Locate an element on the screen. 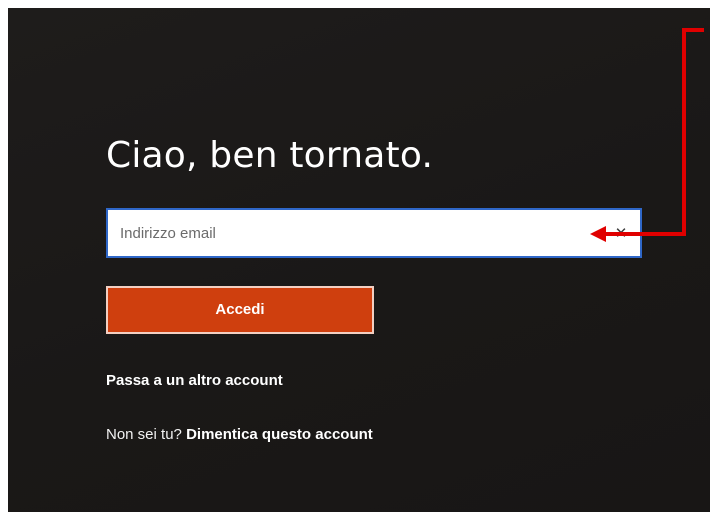 The height and width of the screenshot is (512, 710). forget-account-link: Dimentica questo account is located at coordinates (279, 434).